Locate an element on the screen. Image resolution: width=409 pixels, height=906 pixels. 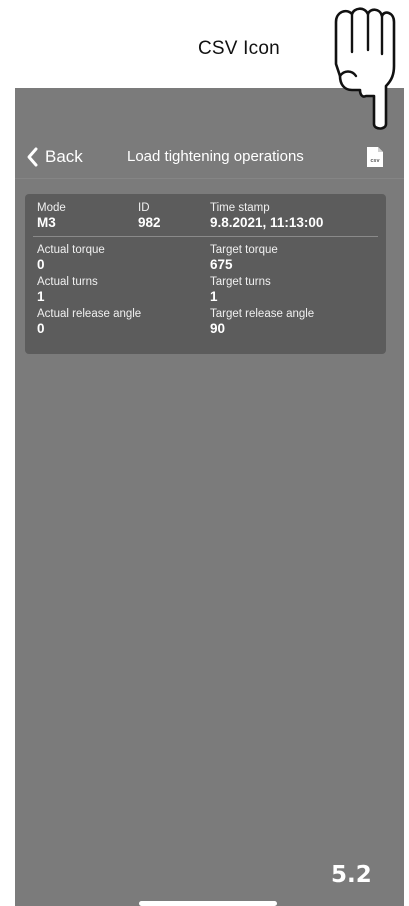
target-torque-value: 675 is located at coordinates (221, 264).